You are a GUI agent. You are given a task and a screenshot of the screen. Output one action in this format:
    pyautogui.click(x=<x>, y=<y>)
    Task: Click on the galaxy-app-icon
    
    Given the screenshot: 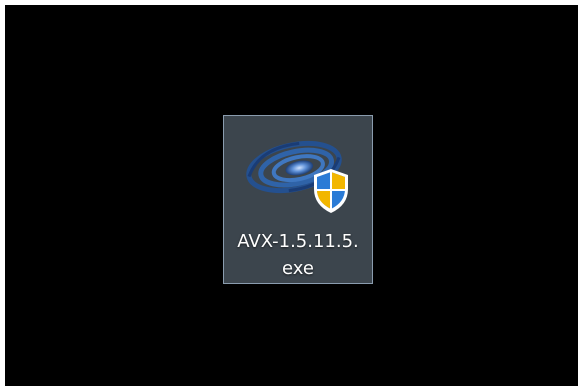 What is the action you would take?
    pyautogui.click(x=297, y=176)
    